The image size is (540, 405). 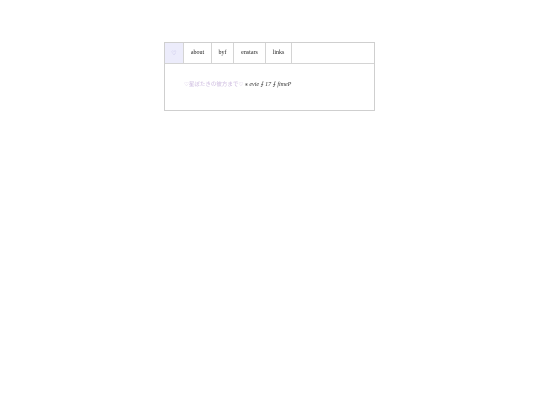 What do you see at coordinates (279, 53) in the screenshot?
I see `tab-links: links` at bounding box center [279, 53].